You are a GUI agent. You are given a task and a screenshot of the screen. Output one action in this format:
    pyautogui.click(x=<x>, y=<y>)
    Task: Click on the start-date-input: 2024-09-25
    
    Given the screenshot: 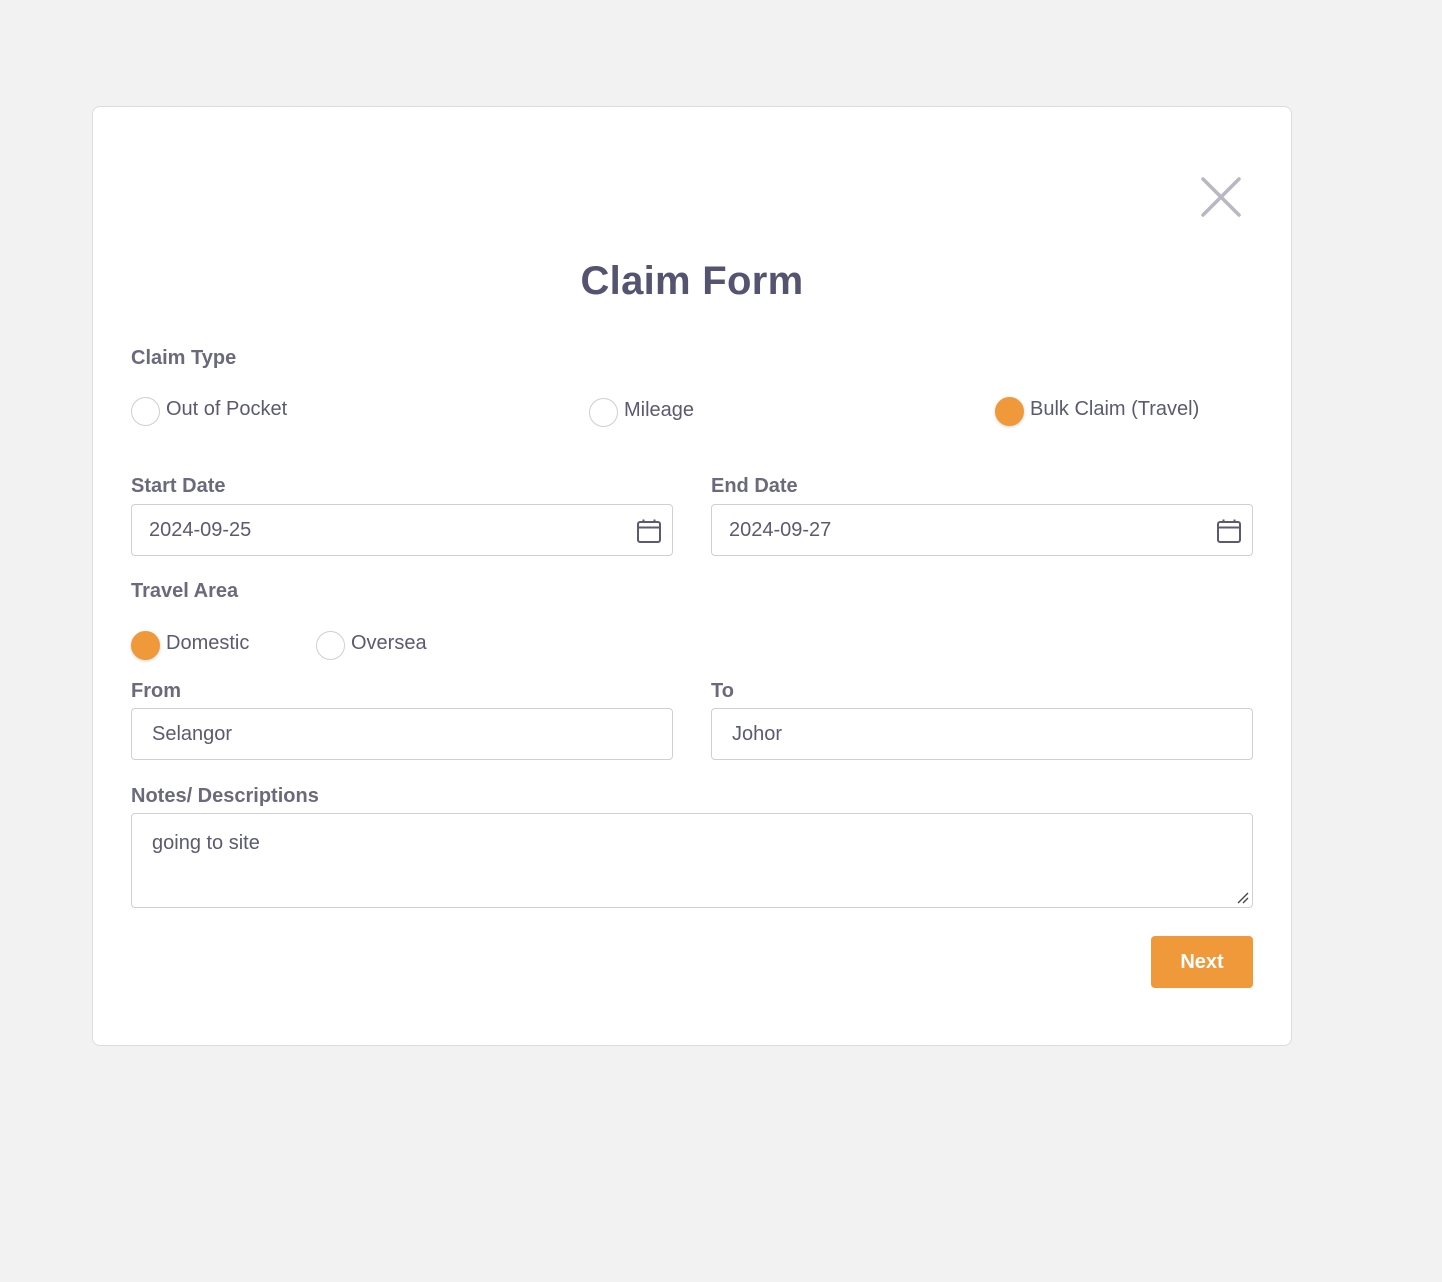 What is the action you would take?
    pyautogui.click(x=402, y=530)
    